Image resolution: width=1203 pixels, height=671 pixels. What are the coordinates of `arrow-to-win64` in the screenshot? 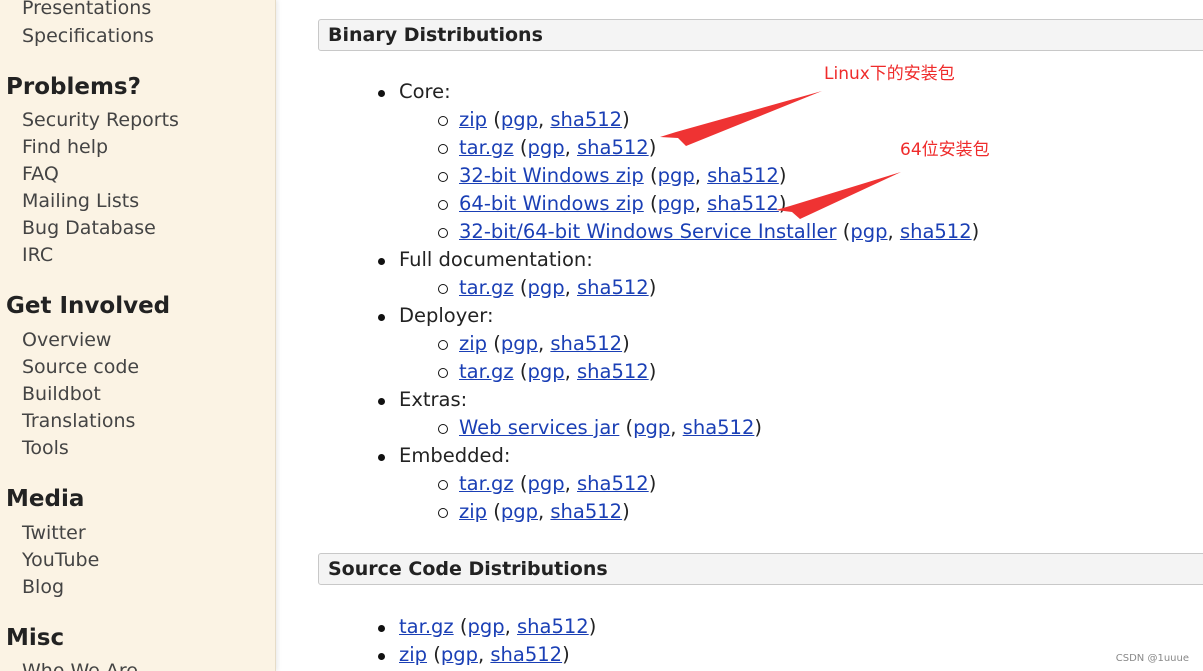 It's located at (838, 195).